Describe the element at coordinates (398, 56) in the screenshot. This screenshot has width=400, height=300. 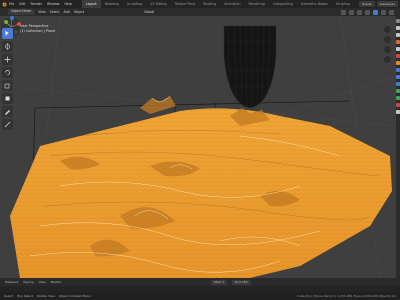
I see `world-props-icon` at that location.